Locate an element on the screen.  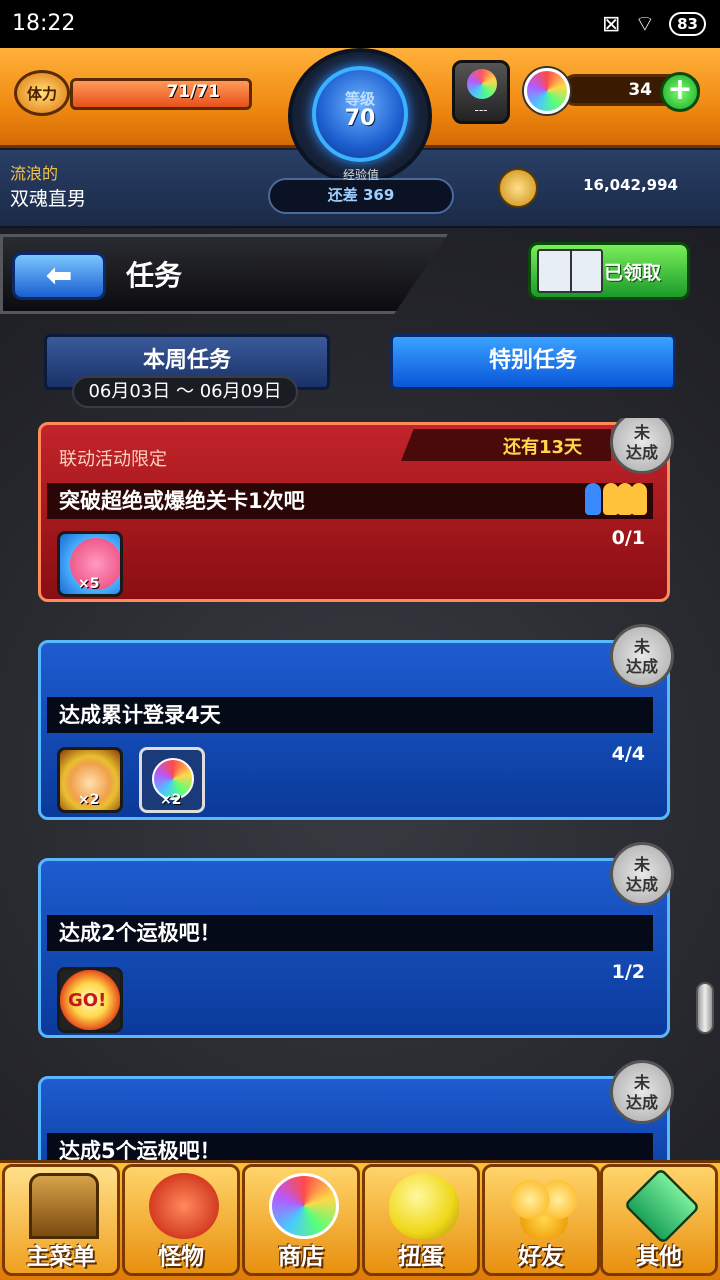
status-icons: ⊠ ⌔ 83 is located at coordinates (654, 24).